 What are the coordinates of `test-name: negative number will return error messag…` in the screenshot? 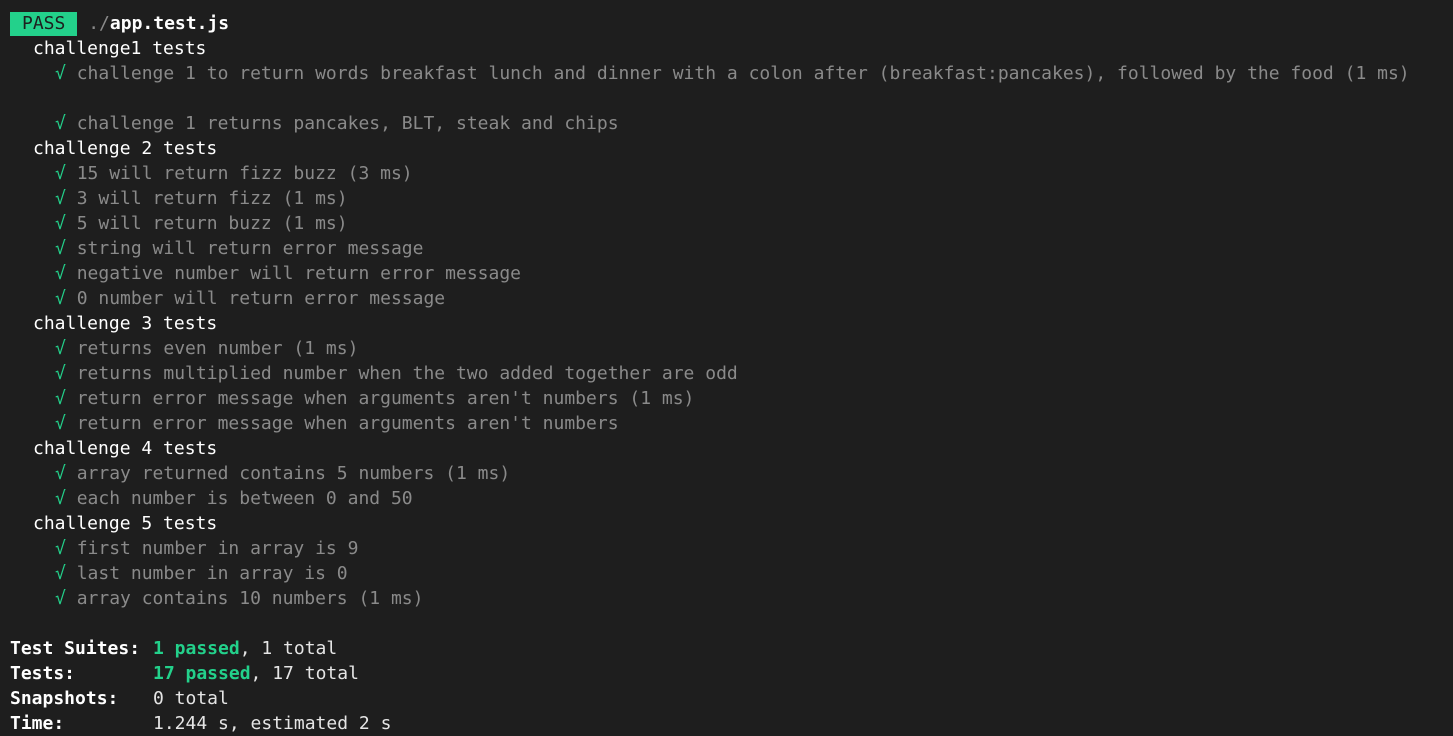 It's located at (299, 273).